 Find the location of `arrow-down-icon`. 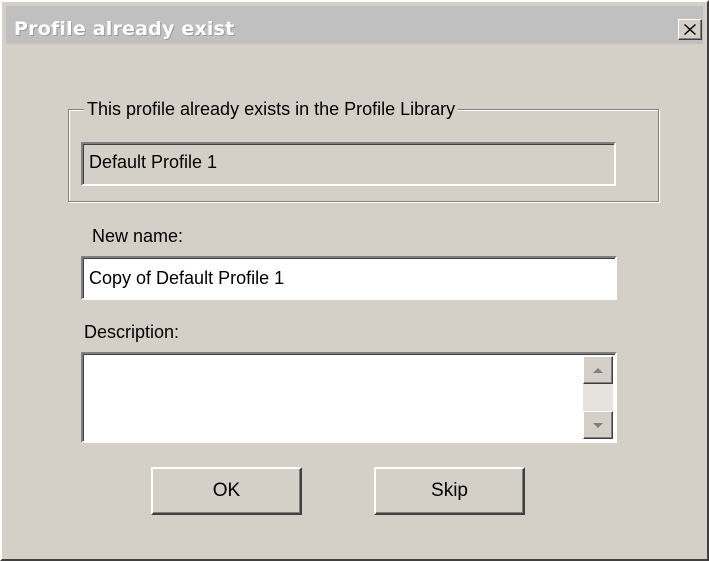

arrow-down-icon is located at coordinates (598, 425).